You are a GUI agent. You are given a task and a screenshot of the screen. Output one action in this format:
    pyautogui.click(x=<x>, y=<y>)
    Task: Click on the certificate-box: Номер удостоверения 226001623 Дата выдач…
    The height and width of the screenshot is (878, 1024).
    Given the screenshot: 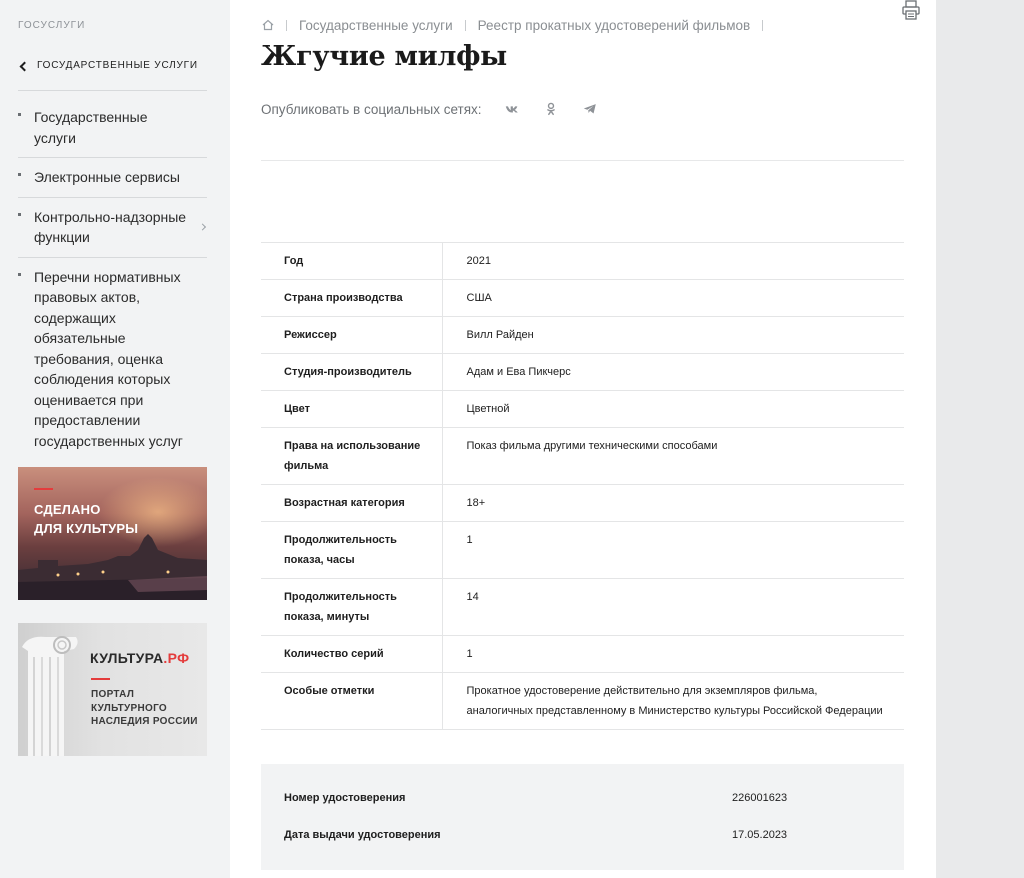 What is the action you would take?
    pyautogui.click(x=582, y=817)
    